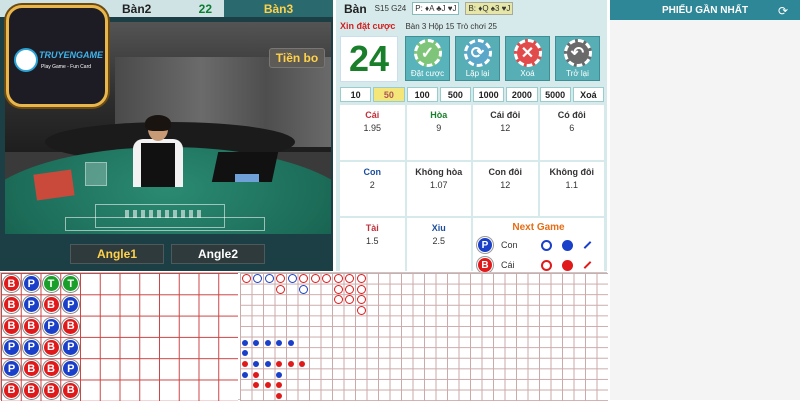  I want to click on bet-banker: Cái 1.95, so click(372, 132).